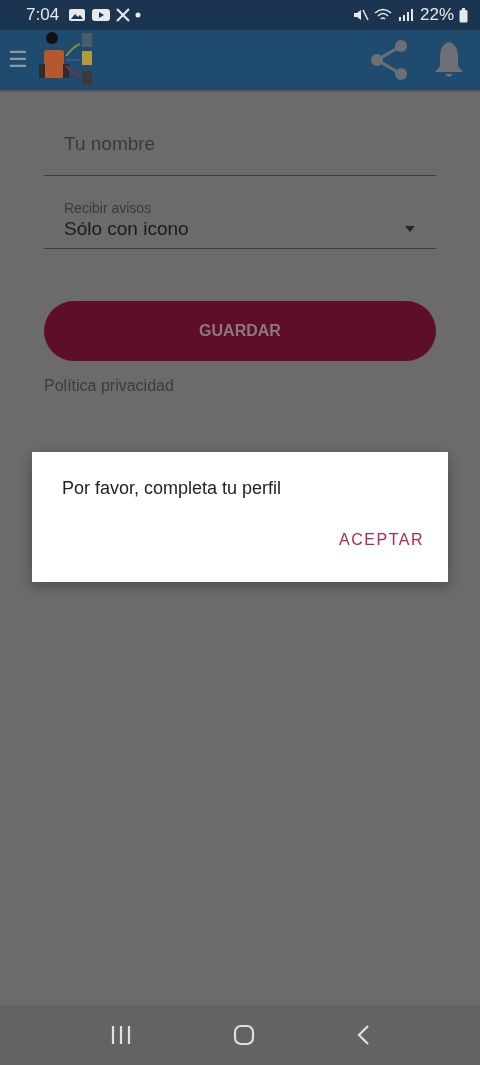  I want to click on notification-dot-icon, so click(138, 15).